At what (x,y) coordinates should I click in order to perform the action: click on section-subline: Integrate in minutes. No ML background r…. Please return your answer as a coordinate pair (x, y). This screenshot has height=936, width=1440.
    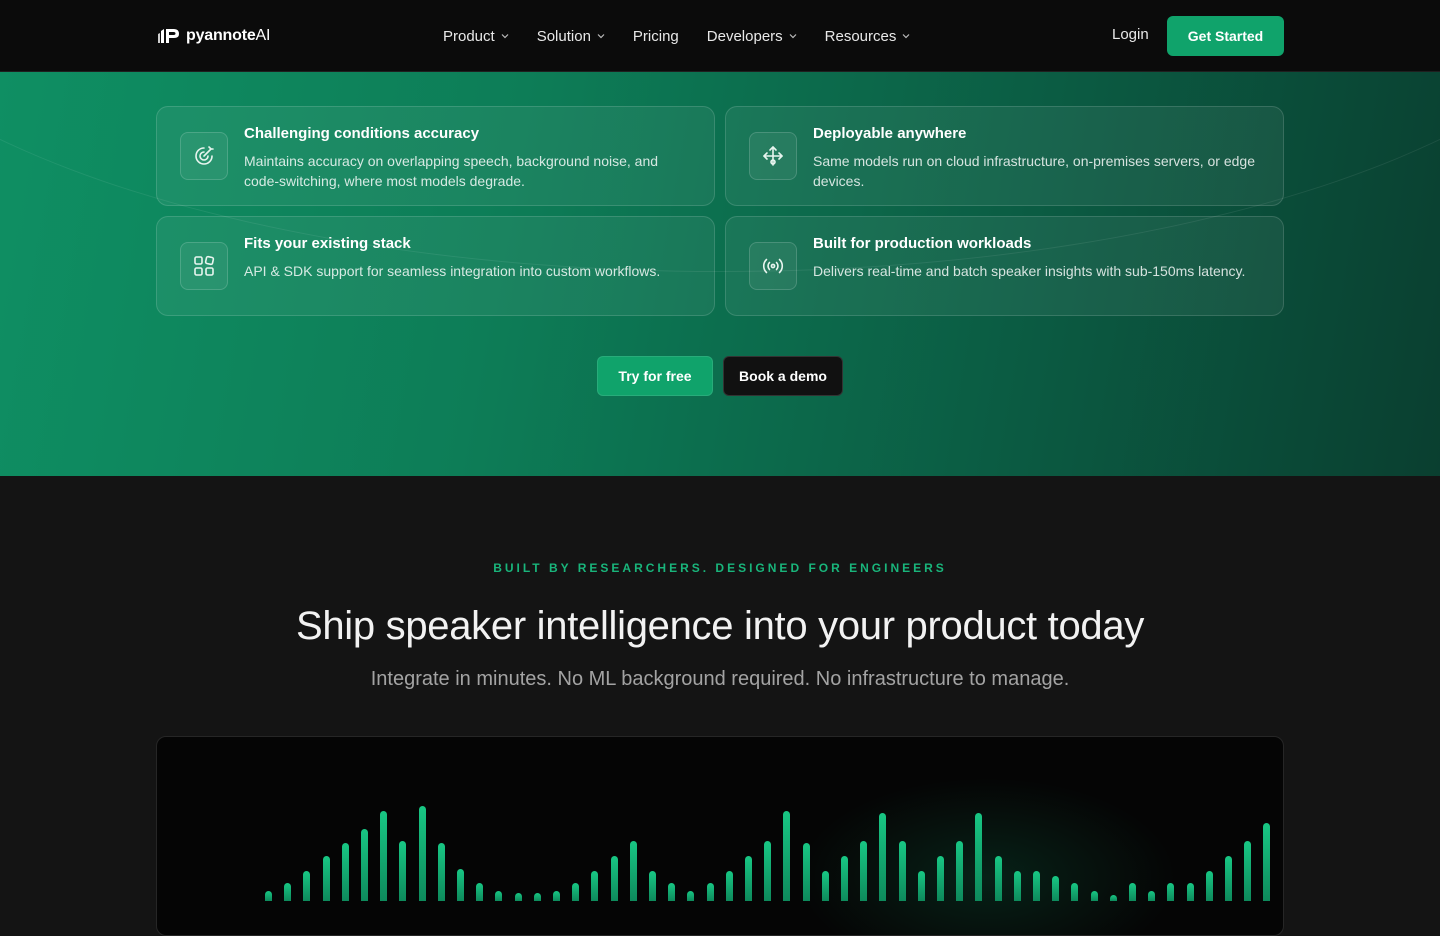
    Looking at the image, I should click on (720, 679).